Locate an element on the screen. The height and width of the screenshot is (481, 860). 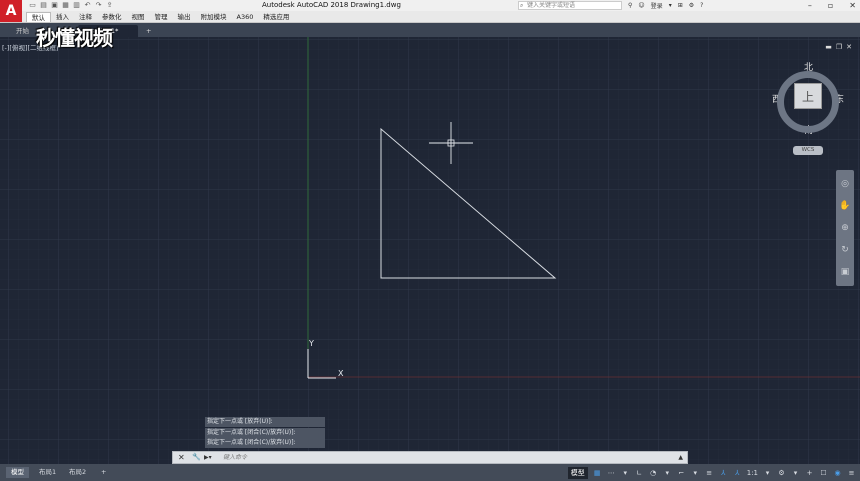
ribbon: 默认 插入 注释 参数化 视图 管理 输出 附加模块 A360 精选应用 is located at coordinates (430, 17).